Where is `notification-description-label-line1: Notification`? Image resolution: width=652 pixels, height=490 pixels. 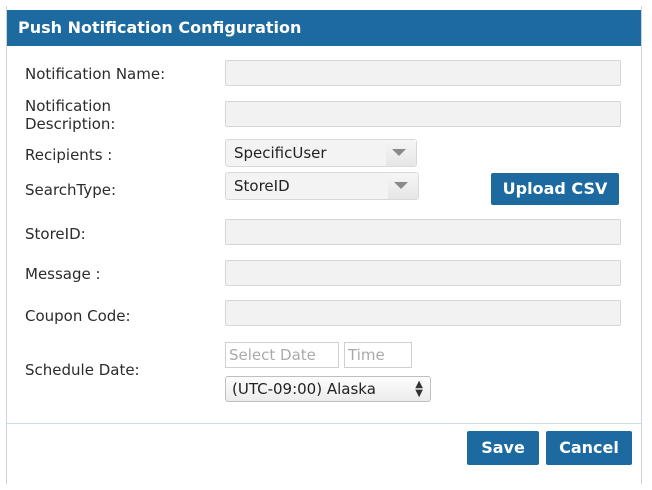 notification-description-label-line1: Notification is located at coordinates (68, 106).